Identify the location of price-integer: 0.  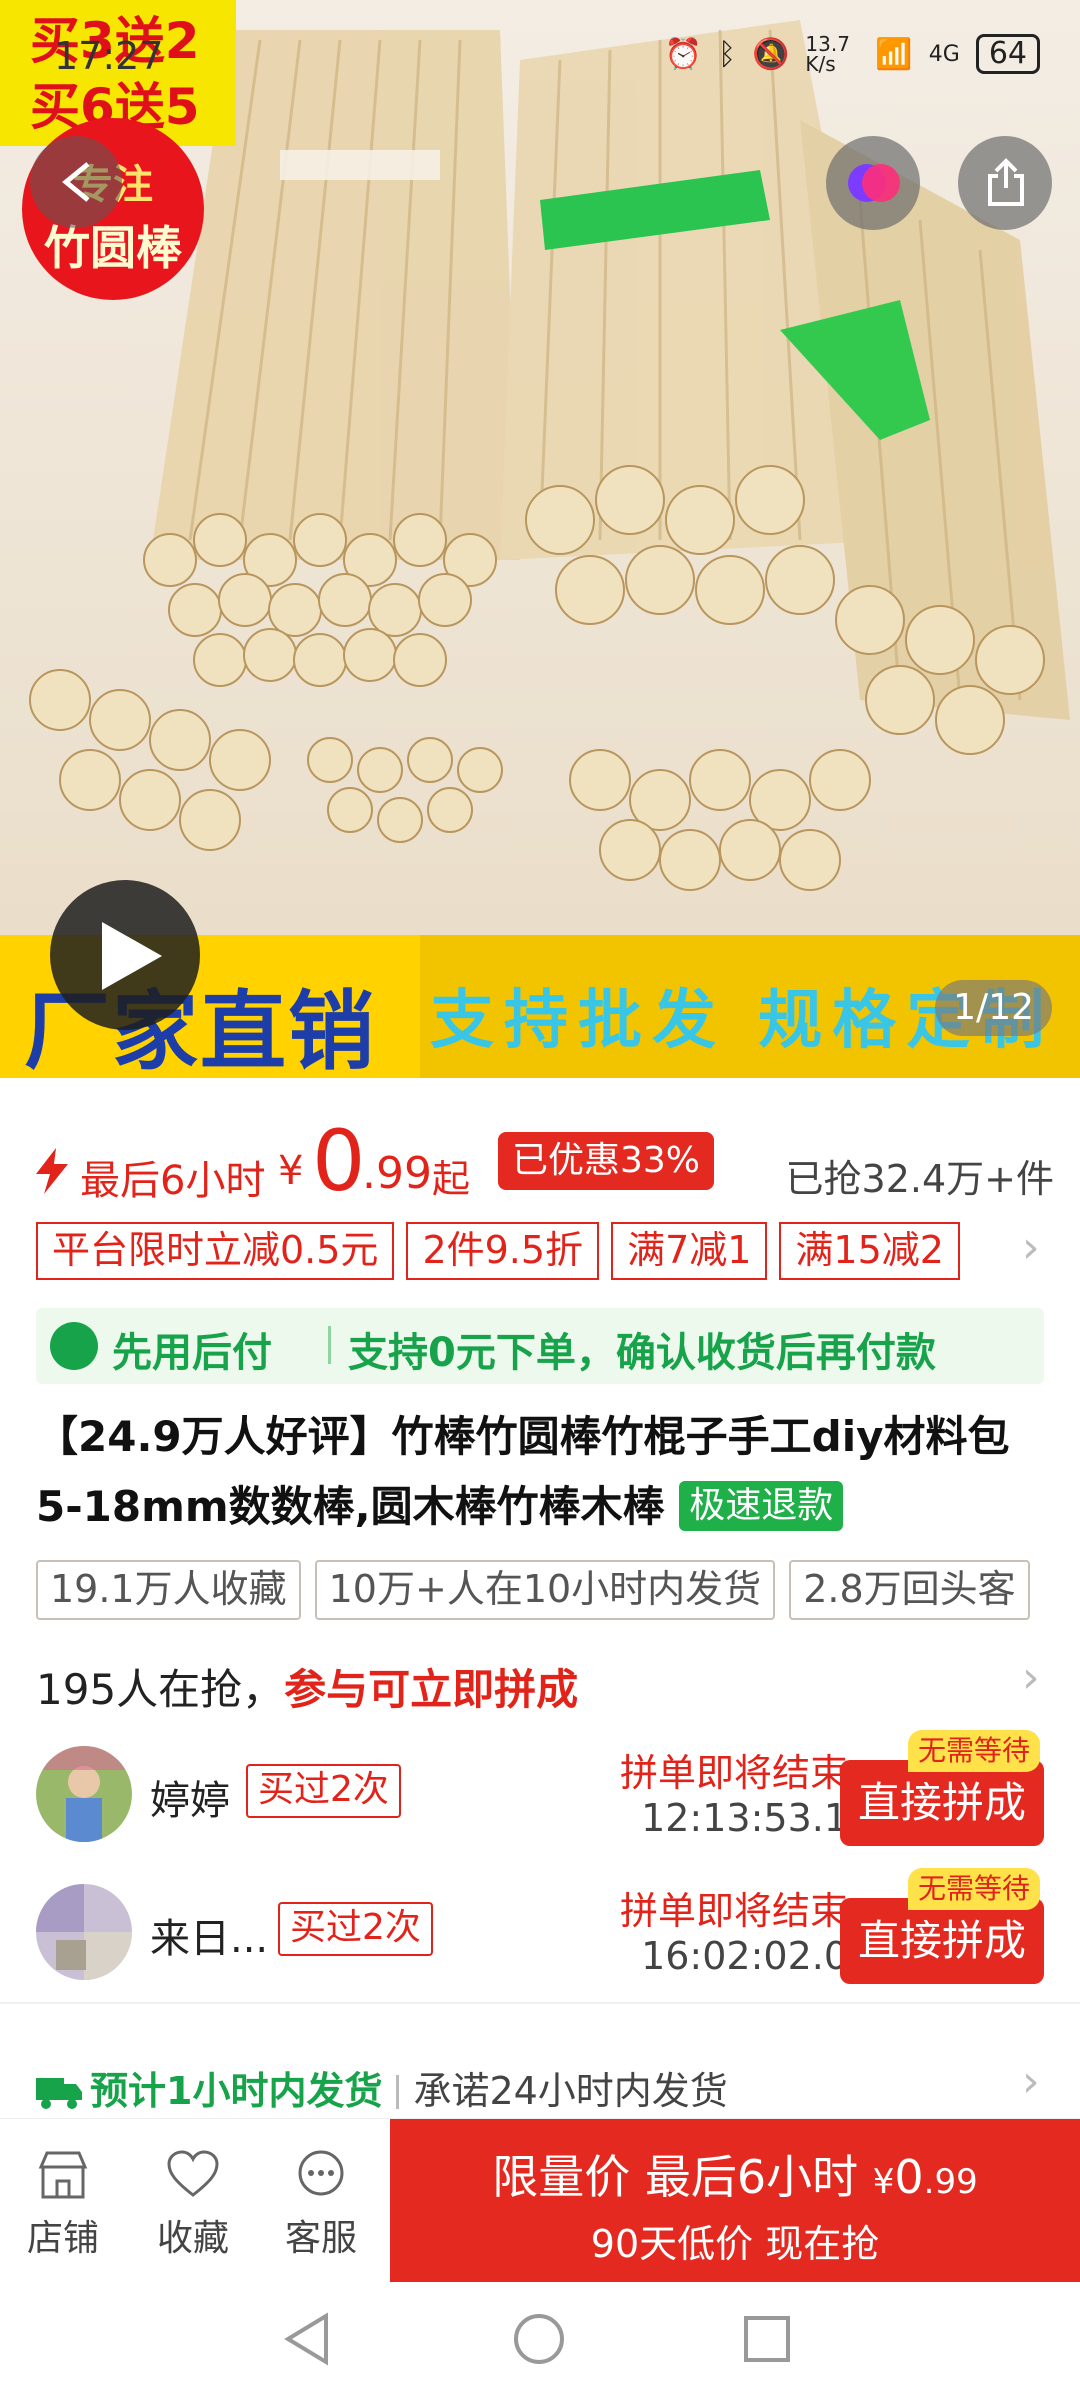
(339, 1161).